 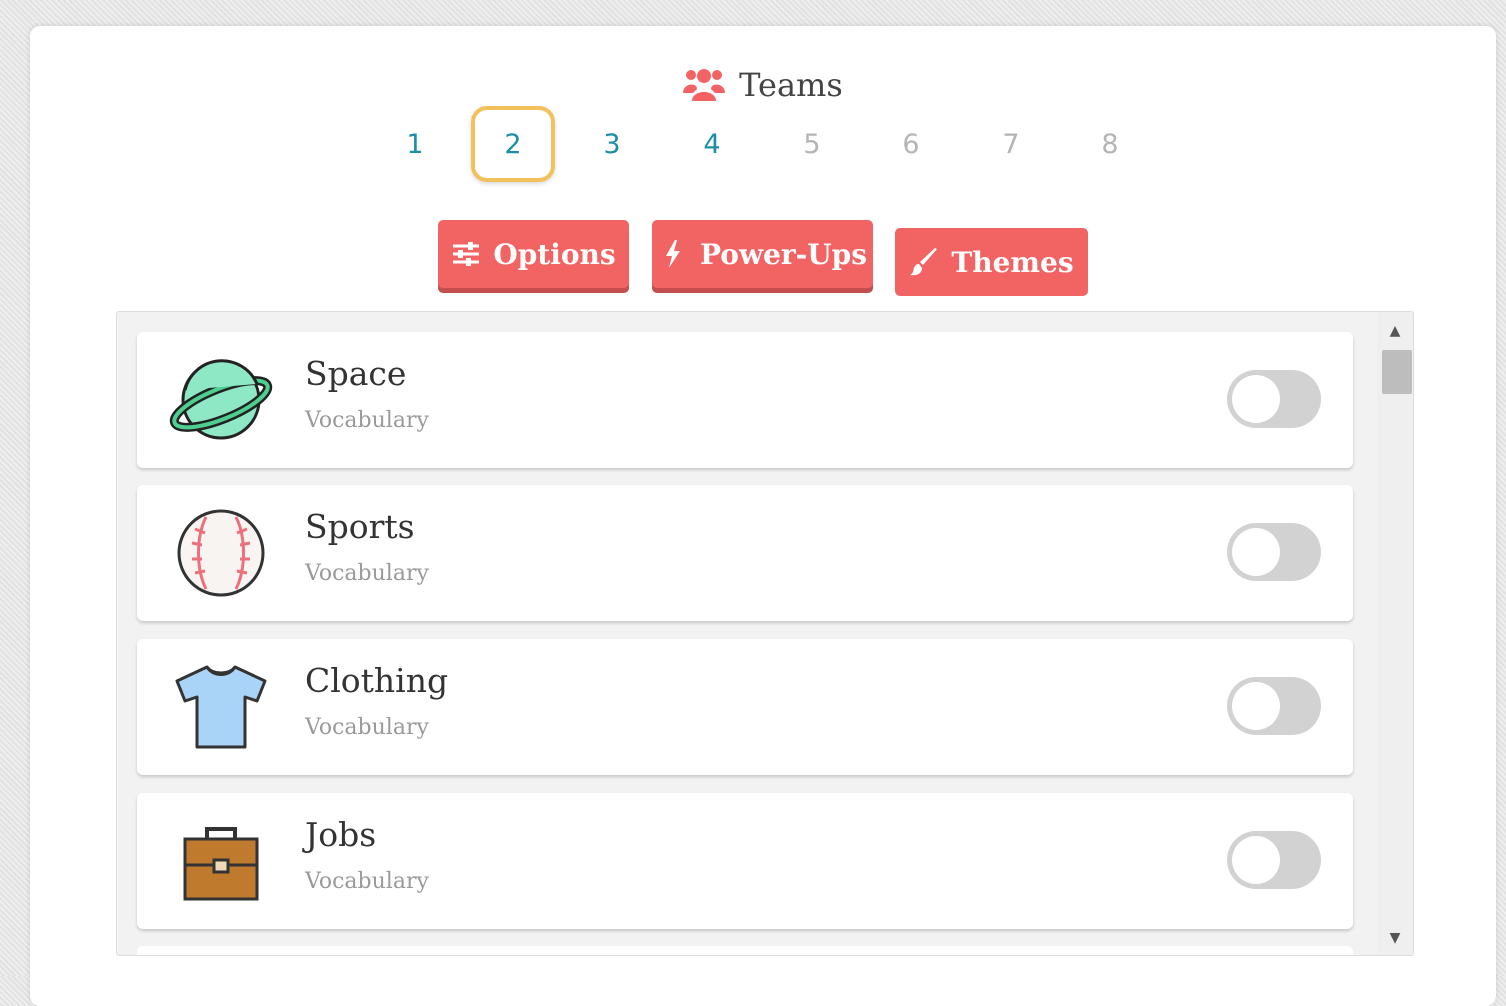 What do you see at coordinates (745, 400) in the screenshot?
I see `list-item-space: Space Vocabulary` at bounding box center [745, 400].